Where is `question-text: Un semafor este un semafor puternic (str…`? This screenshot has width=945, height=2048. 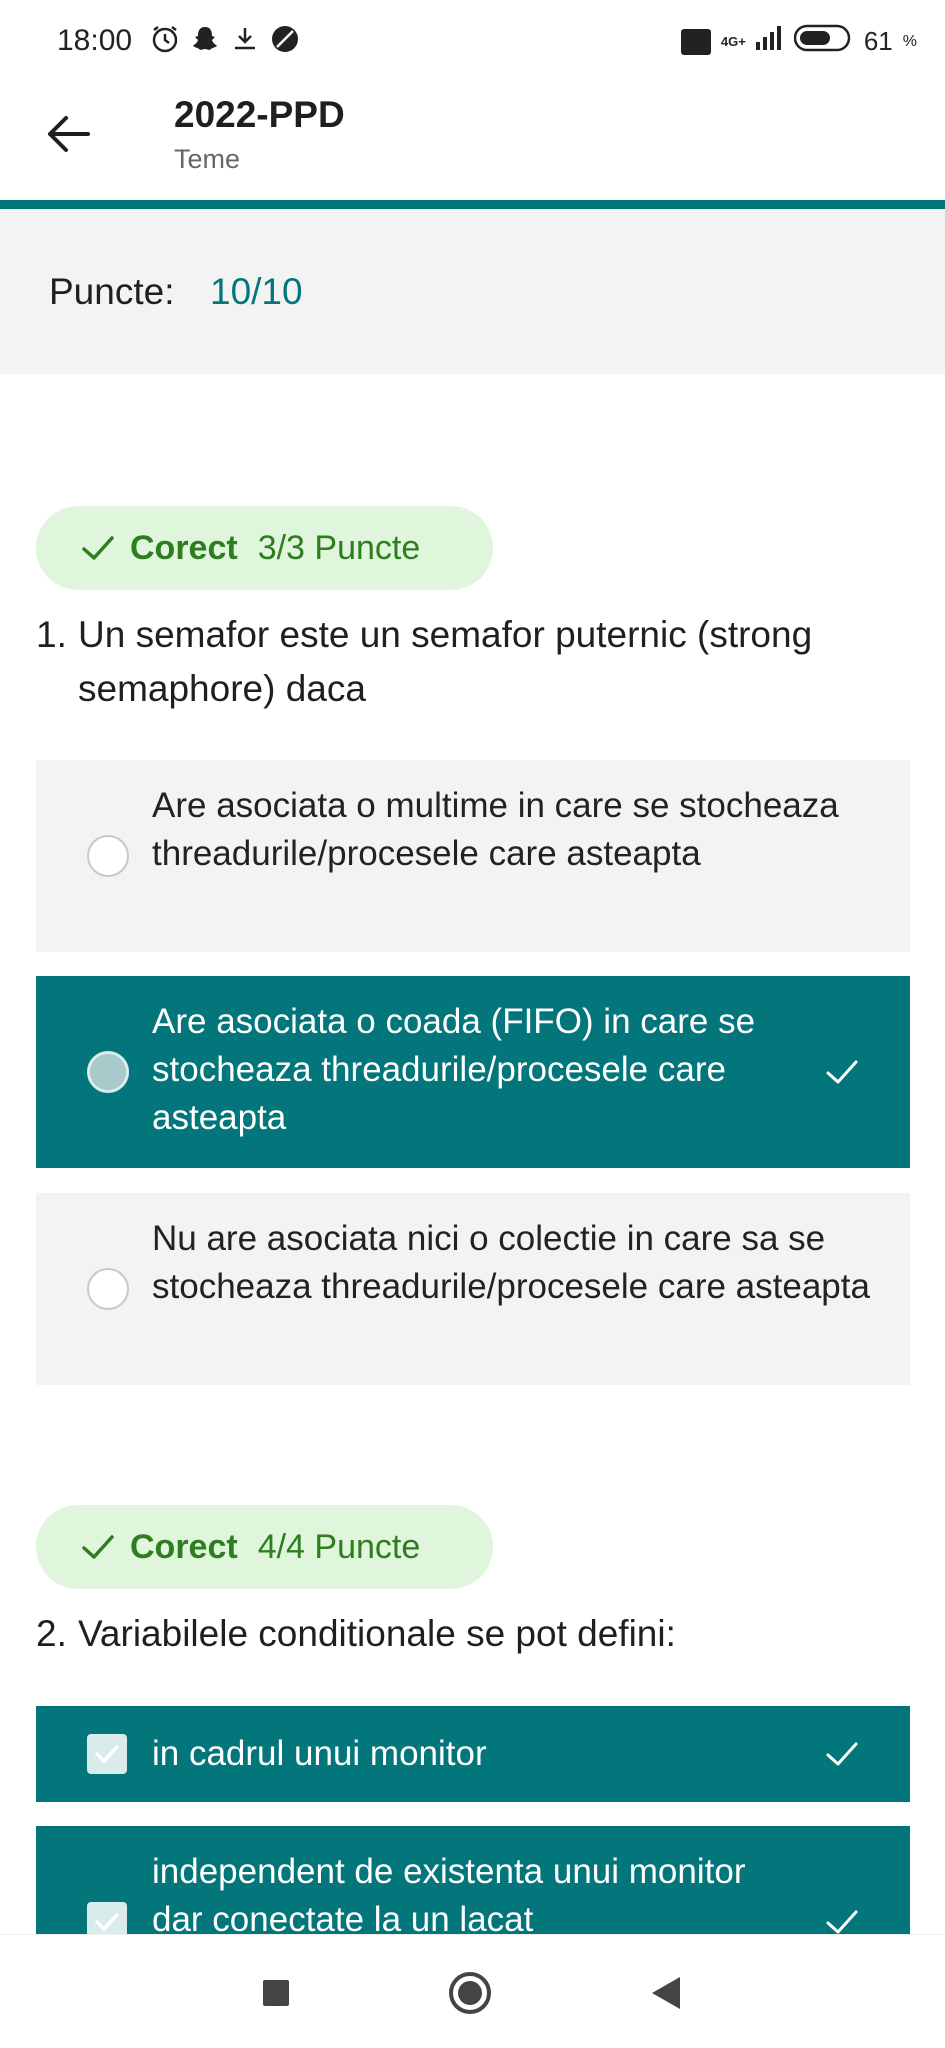 question-text: Un semafor este un semafor puternic (str… is located at coordinates (445, 661).